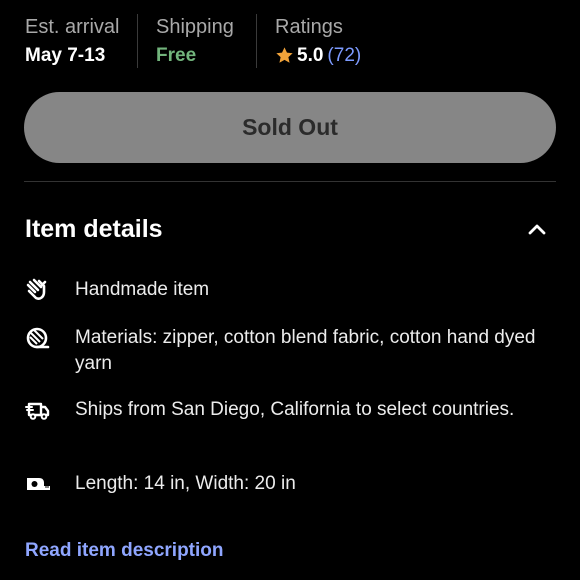 This screenshot has width=580, height=580. What do you see at coordinates (81, 41) in the screenshot?
I see `arrival-column: Est. arrival May 7-13` at bounding box center [81, 41].